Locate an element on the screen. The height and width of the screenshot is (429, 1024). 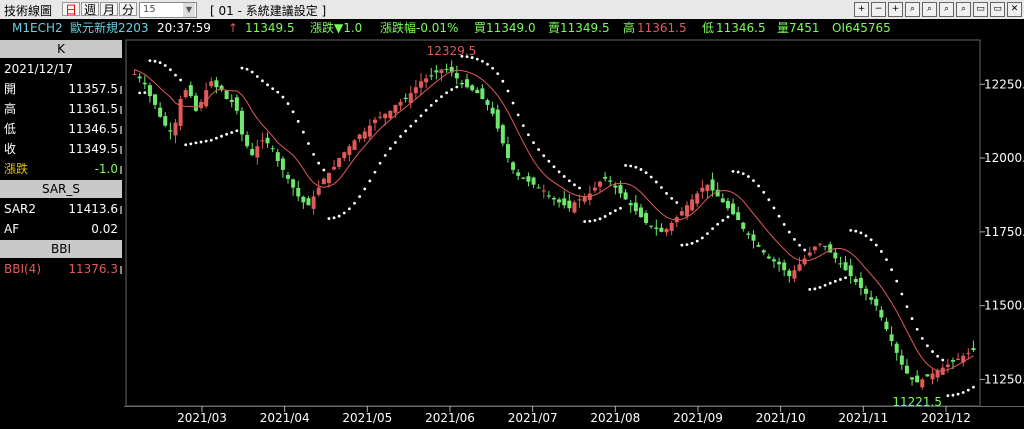
volume: 量7451 is located at coordinates (798, 28).